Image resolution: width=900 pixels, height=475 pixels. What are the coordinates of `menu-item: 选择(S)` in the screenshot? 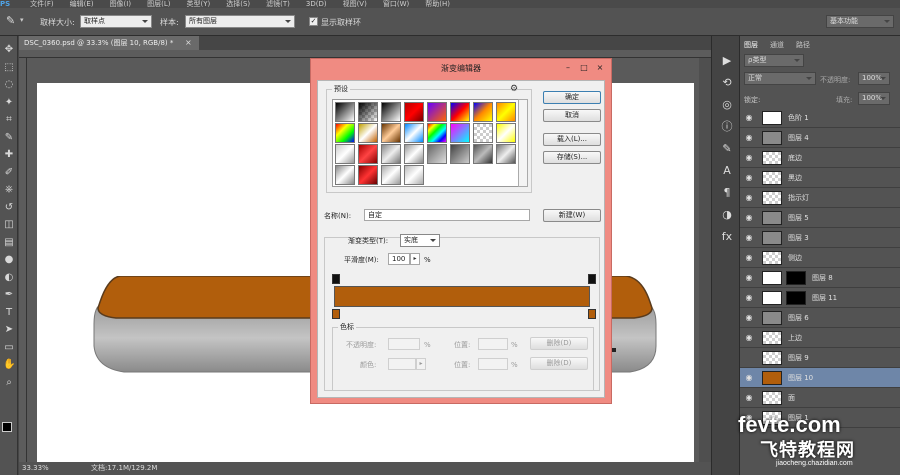 It's located at (238, 4).